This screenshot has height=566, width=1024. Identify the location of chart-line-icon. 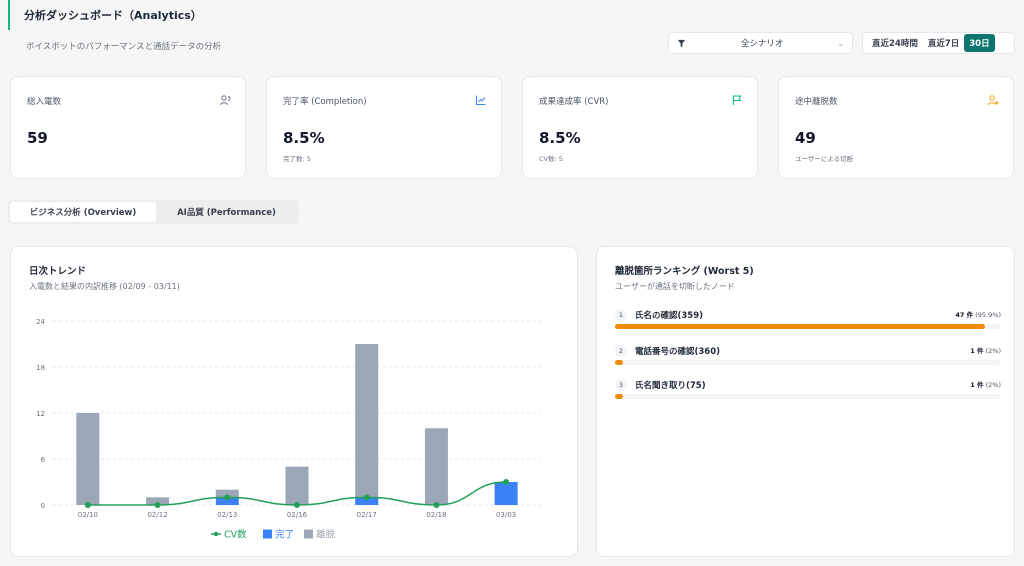
(481, 100).